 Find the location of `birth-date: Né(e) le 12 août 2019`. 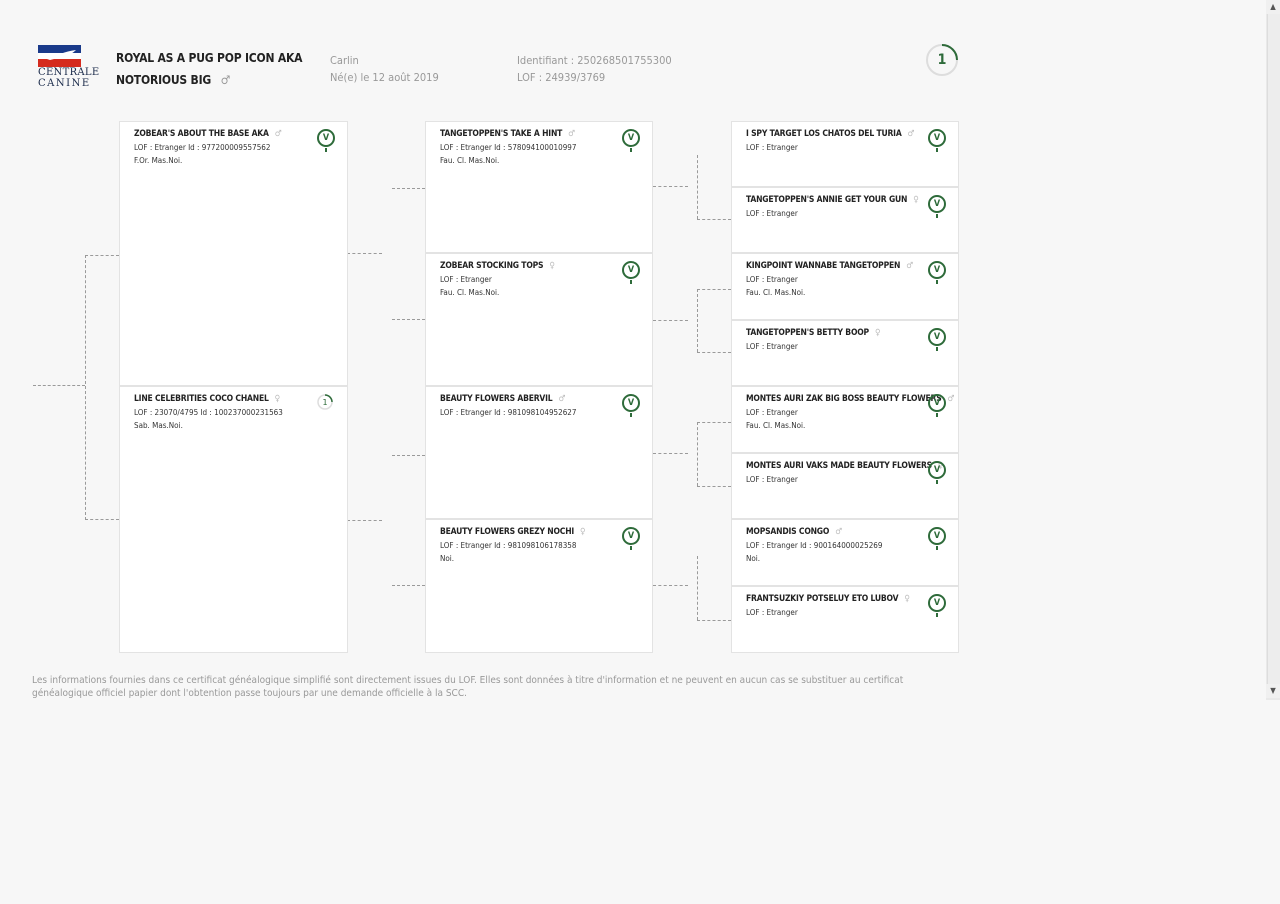

birth-date: Né(e) le 12 août 2019 is located at coordinates (384, 77).